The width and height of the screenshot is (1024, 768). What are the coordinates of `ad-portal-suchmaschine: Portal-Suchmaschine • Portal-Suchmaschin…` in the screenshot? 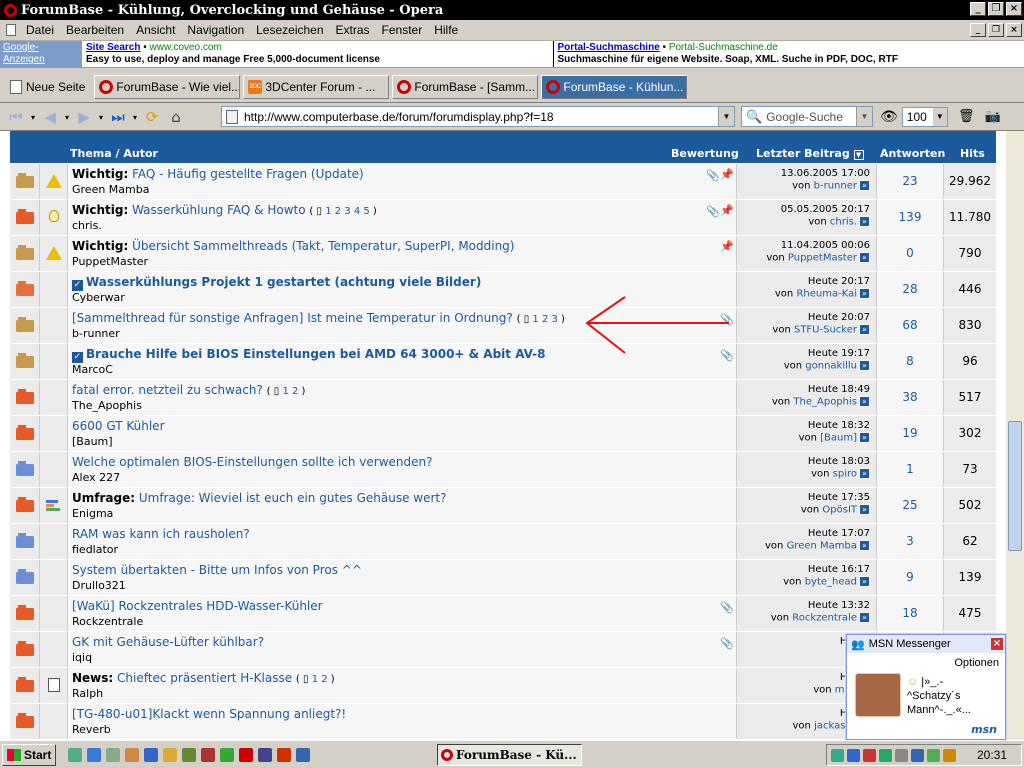 It's located at (789, 54).